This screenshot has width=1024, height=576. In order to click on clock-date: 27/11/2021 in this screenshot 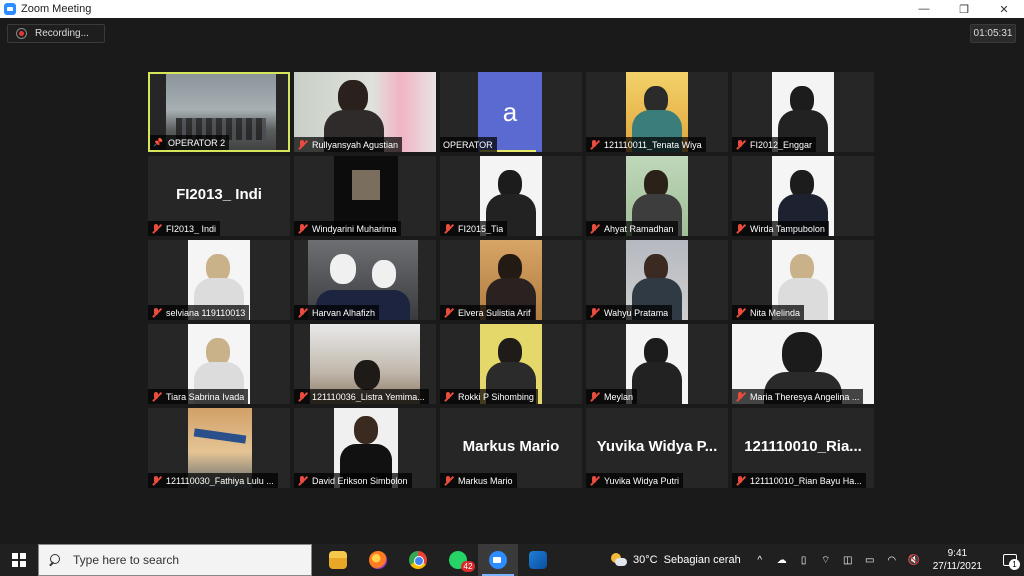, I will do `click(957, 566)`.